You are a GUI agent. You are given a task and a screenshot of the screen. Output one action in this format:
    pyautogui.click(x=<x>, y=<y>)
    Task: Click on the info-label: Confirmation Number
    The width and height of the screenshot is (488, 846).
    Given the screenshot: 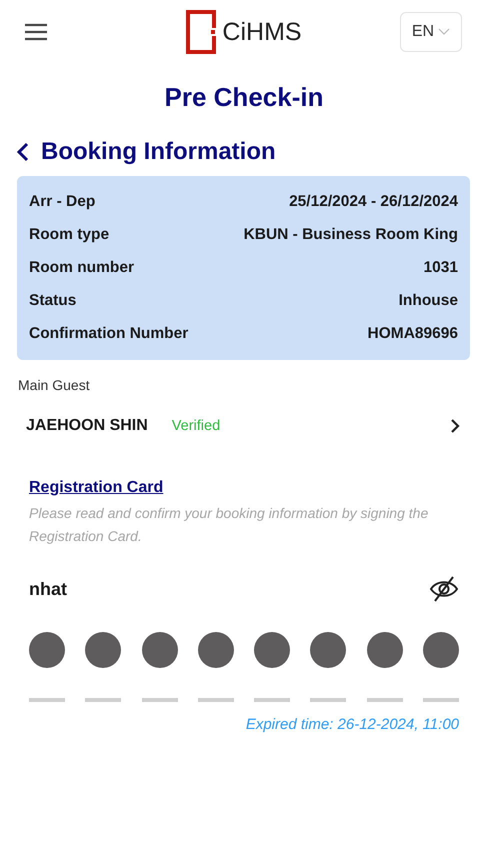 What is the action you would take?
    pyautogui.click(x=108, y=333)
    